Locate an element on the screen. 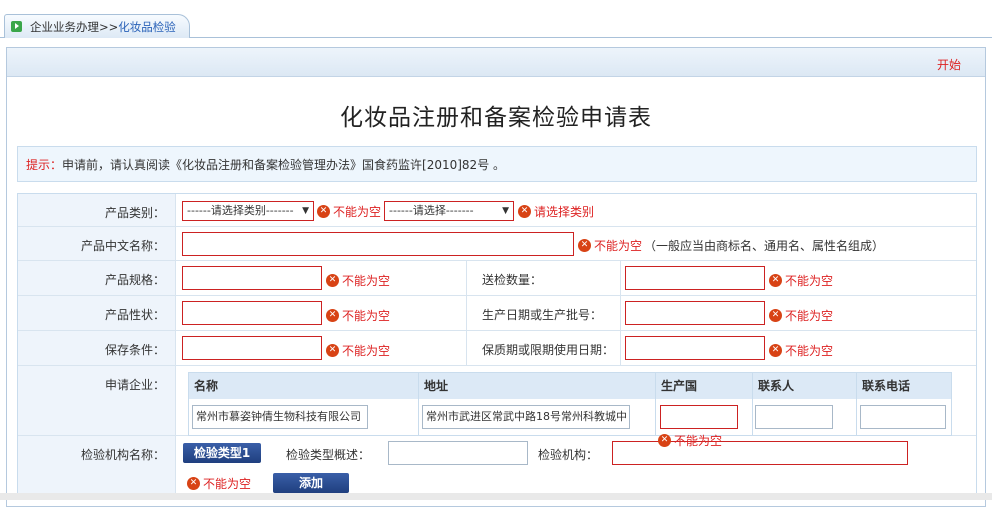 Image resolution: width=992 pixels, height=507 pixels. row-storage: 保存条件： ✕ 不能为空 保质期或限期使用日期： ✕ 不能为空 is located at coordinates (497, 348).